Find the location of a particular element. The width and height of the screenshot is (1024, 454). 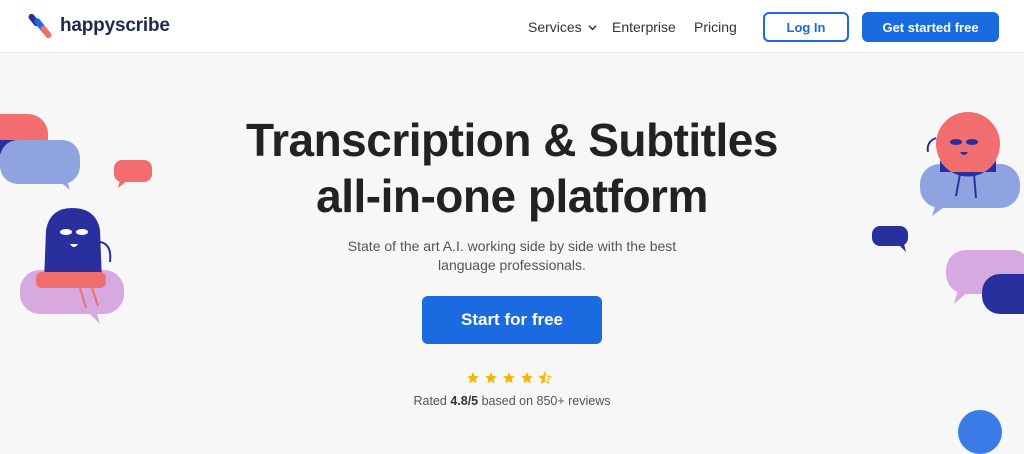

star-rating is located at coordinates (509, 378).